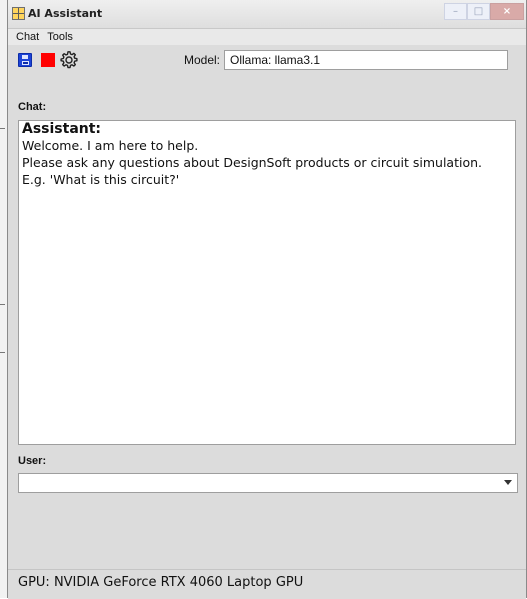  I want to click on model-label: Model:, so click(202, 60).